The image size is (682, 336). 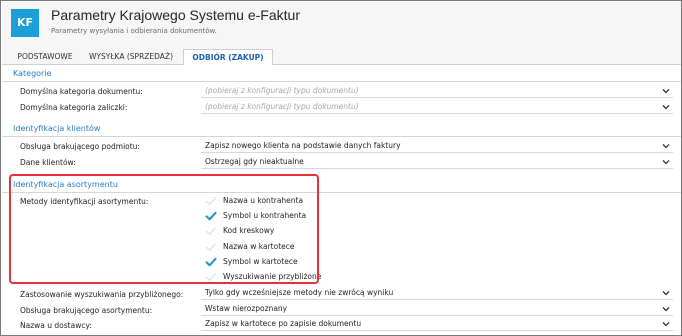 What do you see at coordinates (80, 146) in the screenshot?
I see `label-missing-entity: Obsługa brakującego podmiotu:` at bounding box center [80, 146].